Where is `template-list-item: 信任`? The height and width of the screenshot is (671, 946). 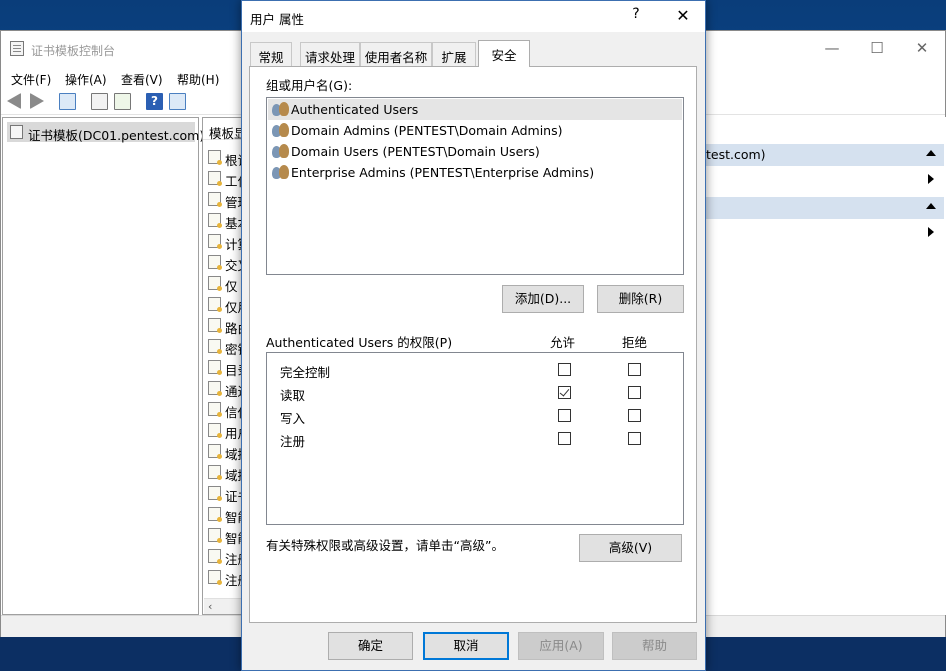
template-list-item: 信任 is located at coordinates (225, 409).